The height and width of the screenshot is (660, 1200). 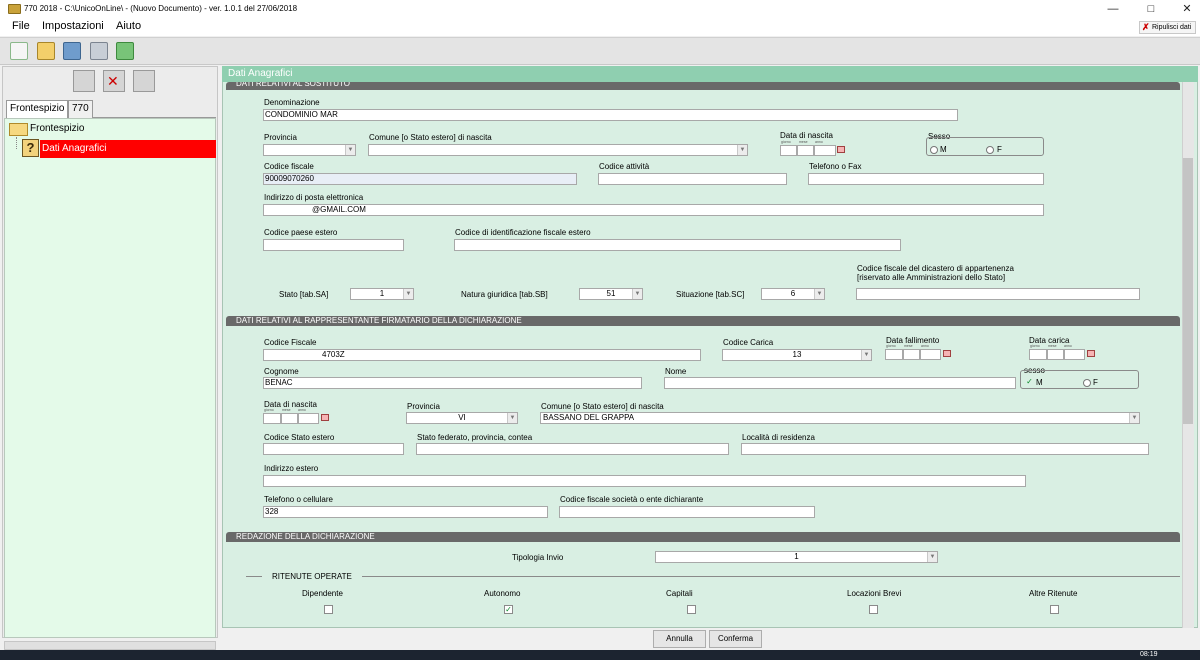 What do you see at coordinates (1038, 354) in the screenshot?
I see `carica-giorno-input` at bounding box center [1038, 354].